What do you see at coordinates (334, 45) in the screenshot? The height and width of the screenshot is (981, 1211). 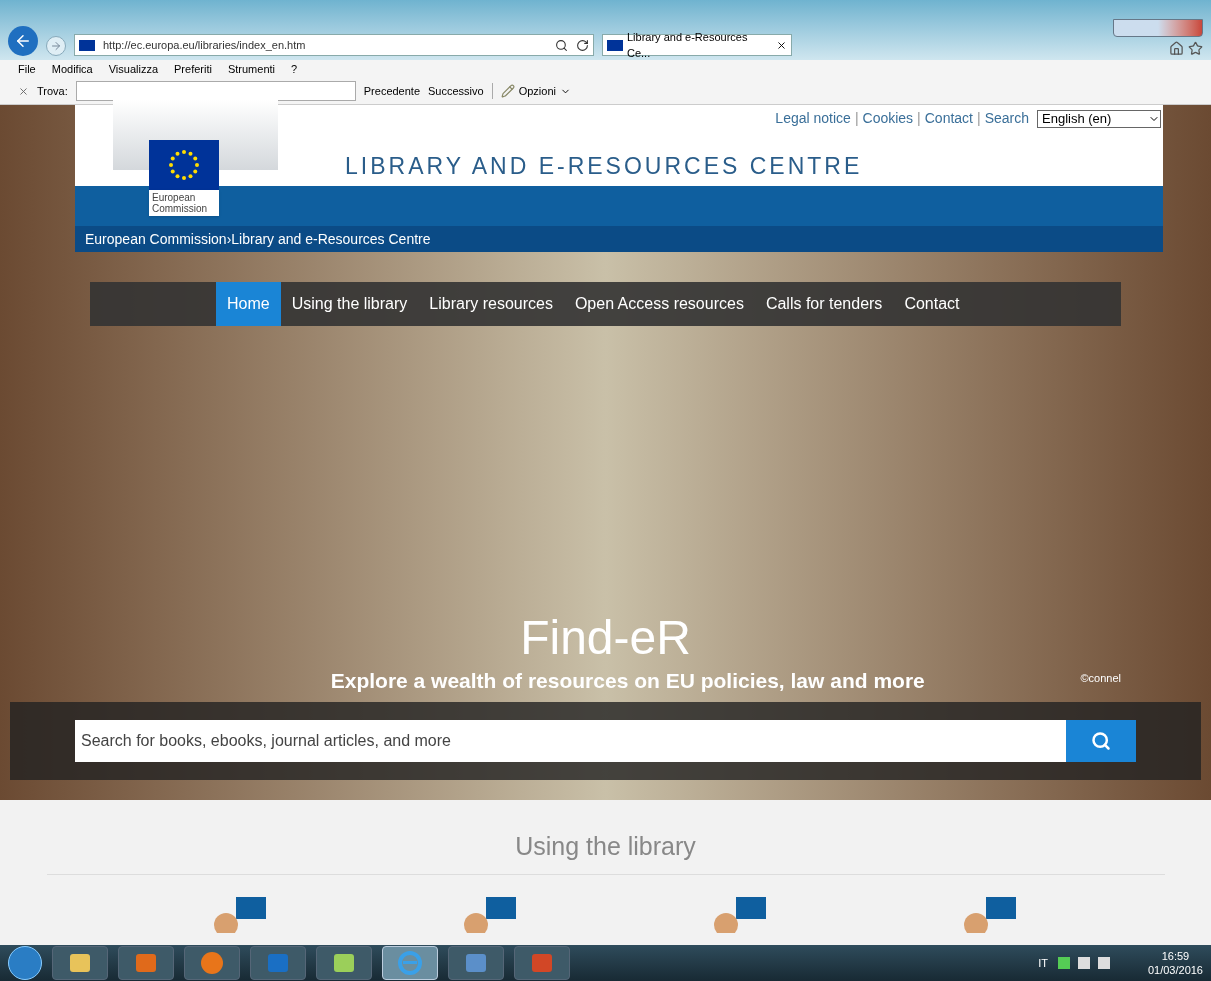 I see `address-bar: http://ec.europa.eu/libraries/index_en.htm` at bounding box center [334, 45].